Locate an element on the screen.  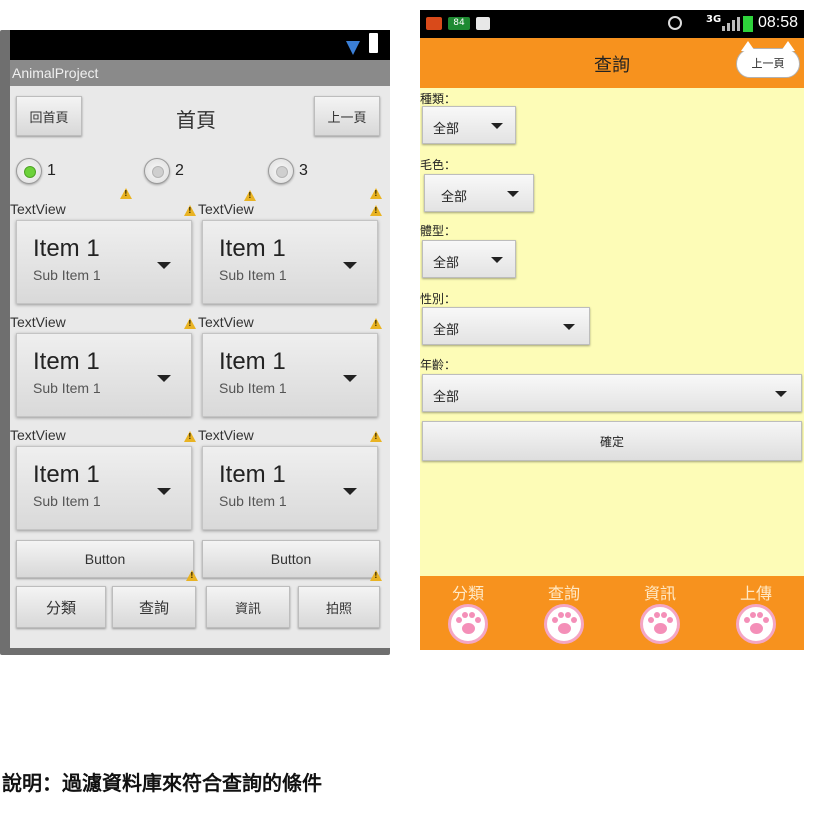
app-title: AnimalProject is located at coordinates (55, 73).